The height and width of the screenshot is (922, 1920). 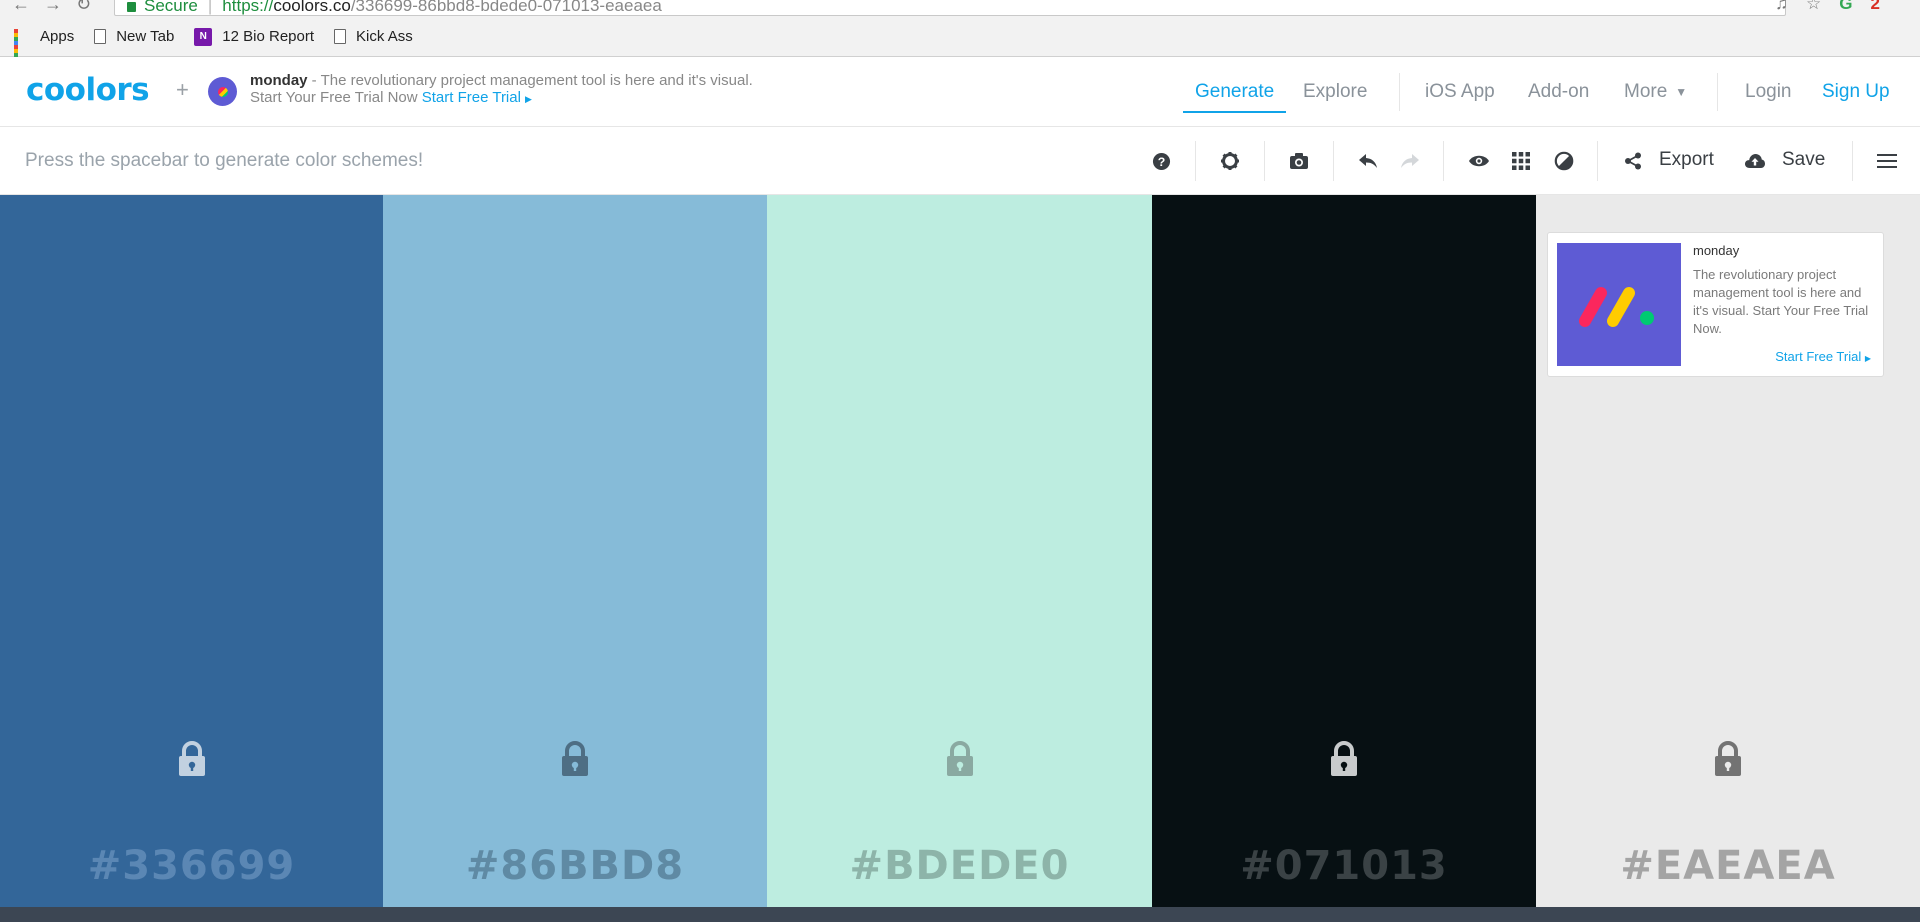 What do you see at coordinates (1681, 92) in the screenshot?
I see `chevron-down-icon: ▼` at bounding box center [1681, 92].